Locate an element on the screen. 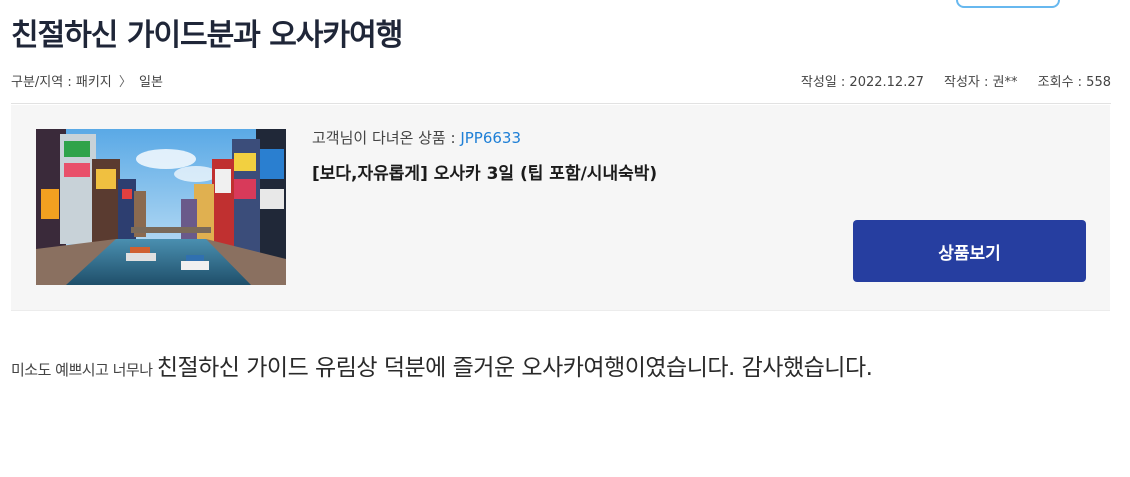 The image size is (1130, 477). breadcrumb-category: 구분/지역 : 패키지 is located at coordinates (61, 82).